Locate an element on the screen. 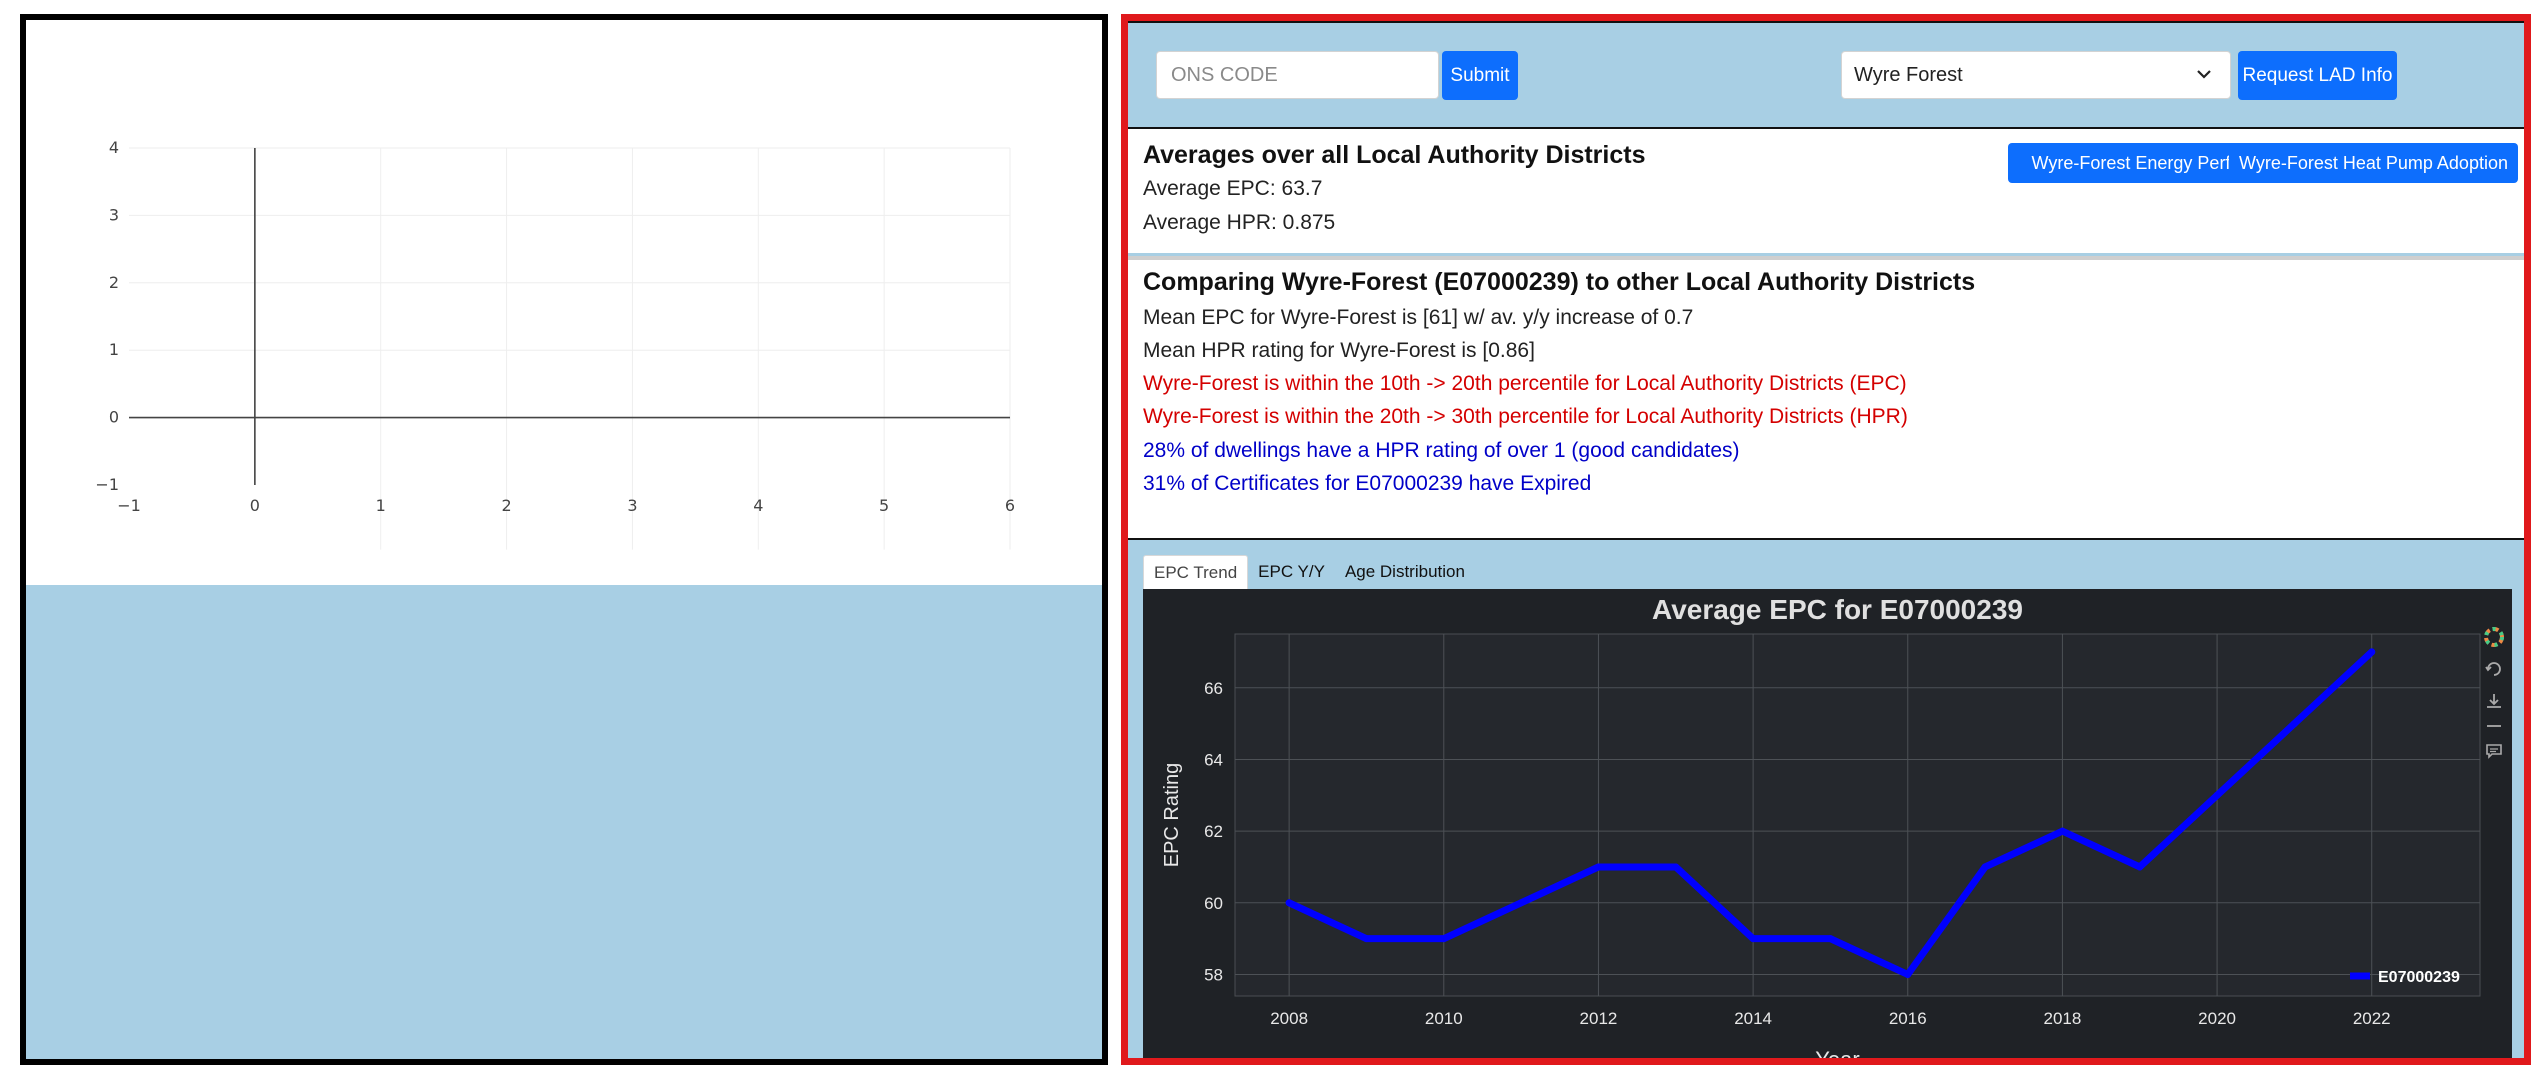 This screenshot has height=1073, width=2545. chart-x-tick-label: 2018 is located at coordinates (2063, 1018).